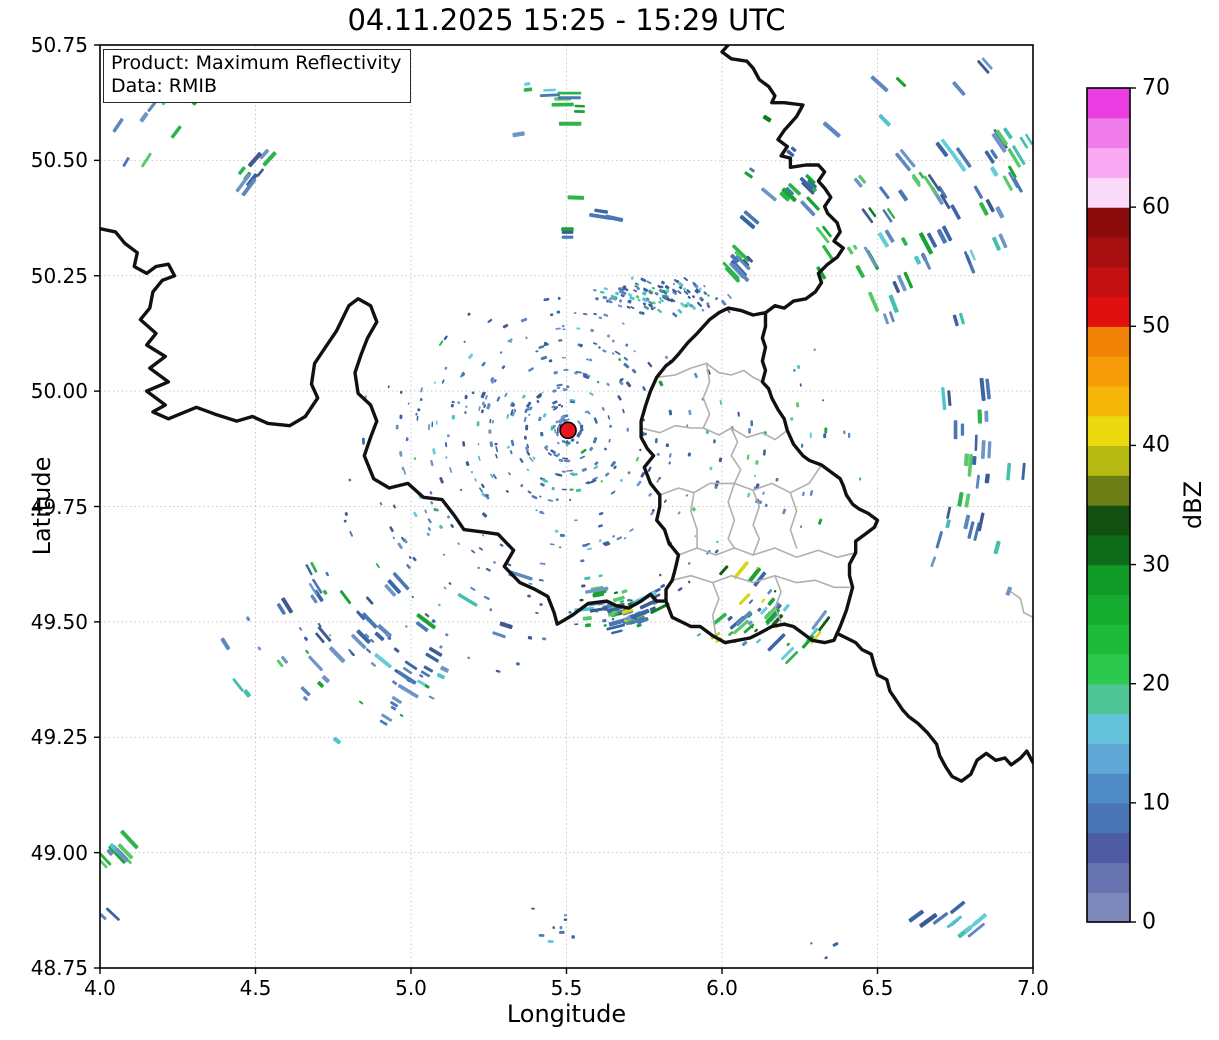  I want to click on colorbar, so click(1111, 505).